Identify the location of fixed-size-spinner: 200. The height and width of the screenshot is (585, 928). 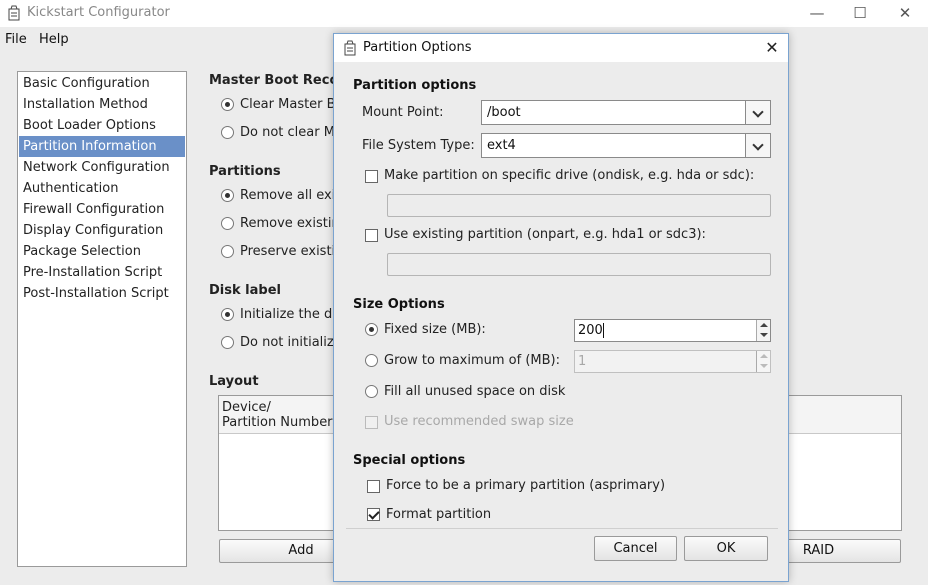
(672, 330).